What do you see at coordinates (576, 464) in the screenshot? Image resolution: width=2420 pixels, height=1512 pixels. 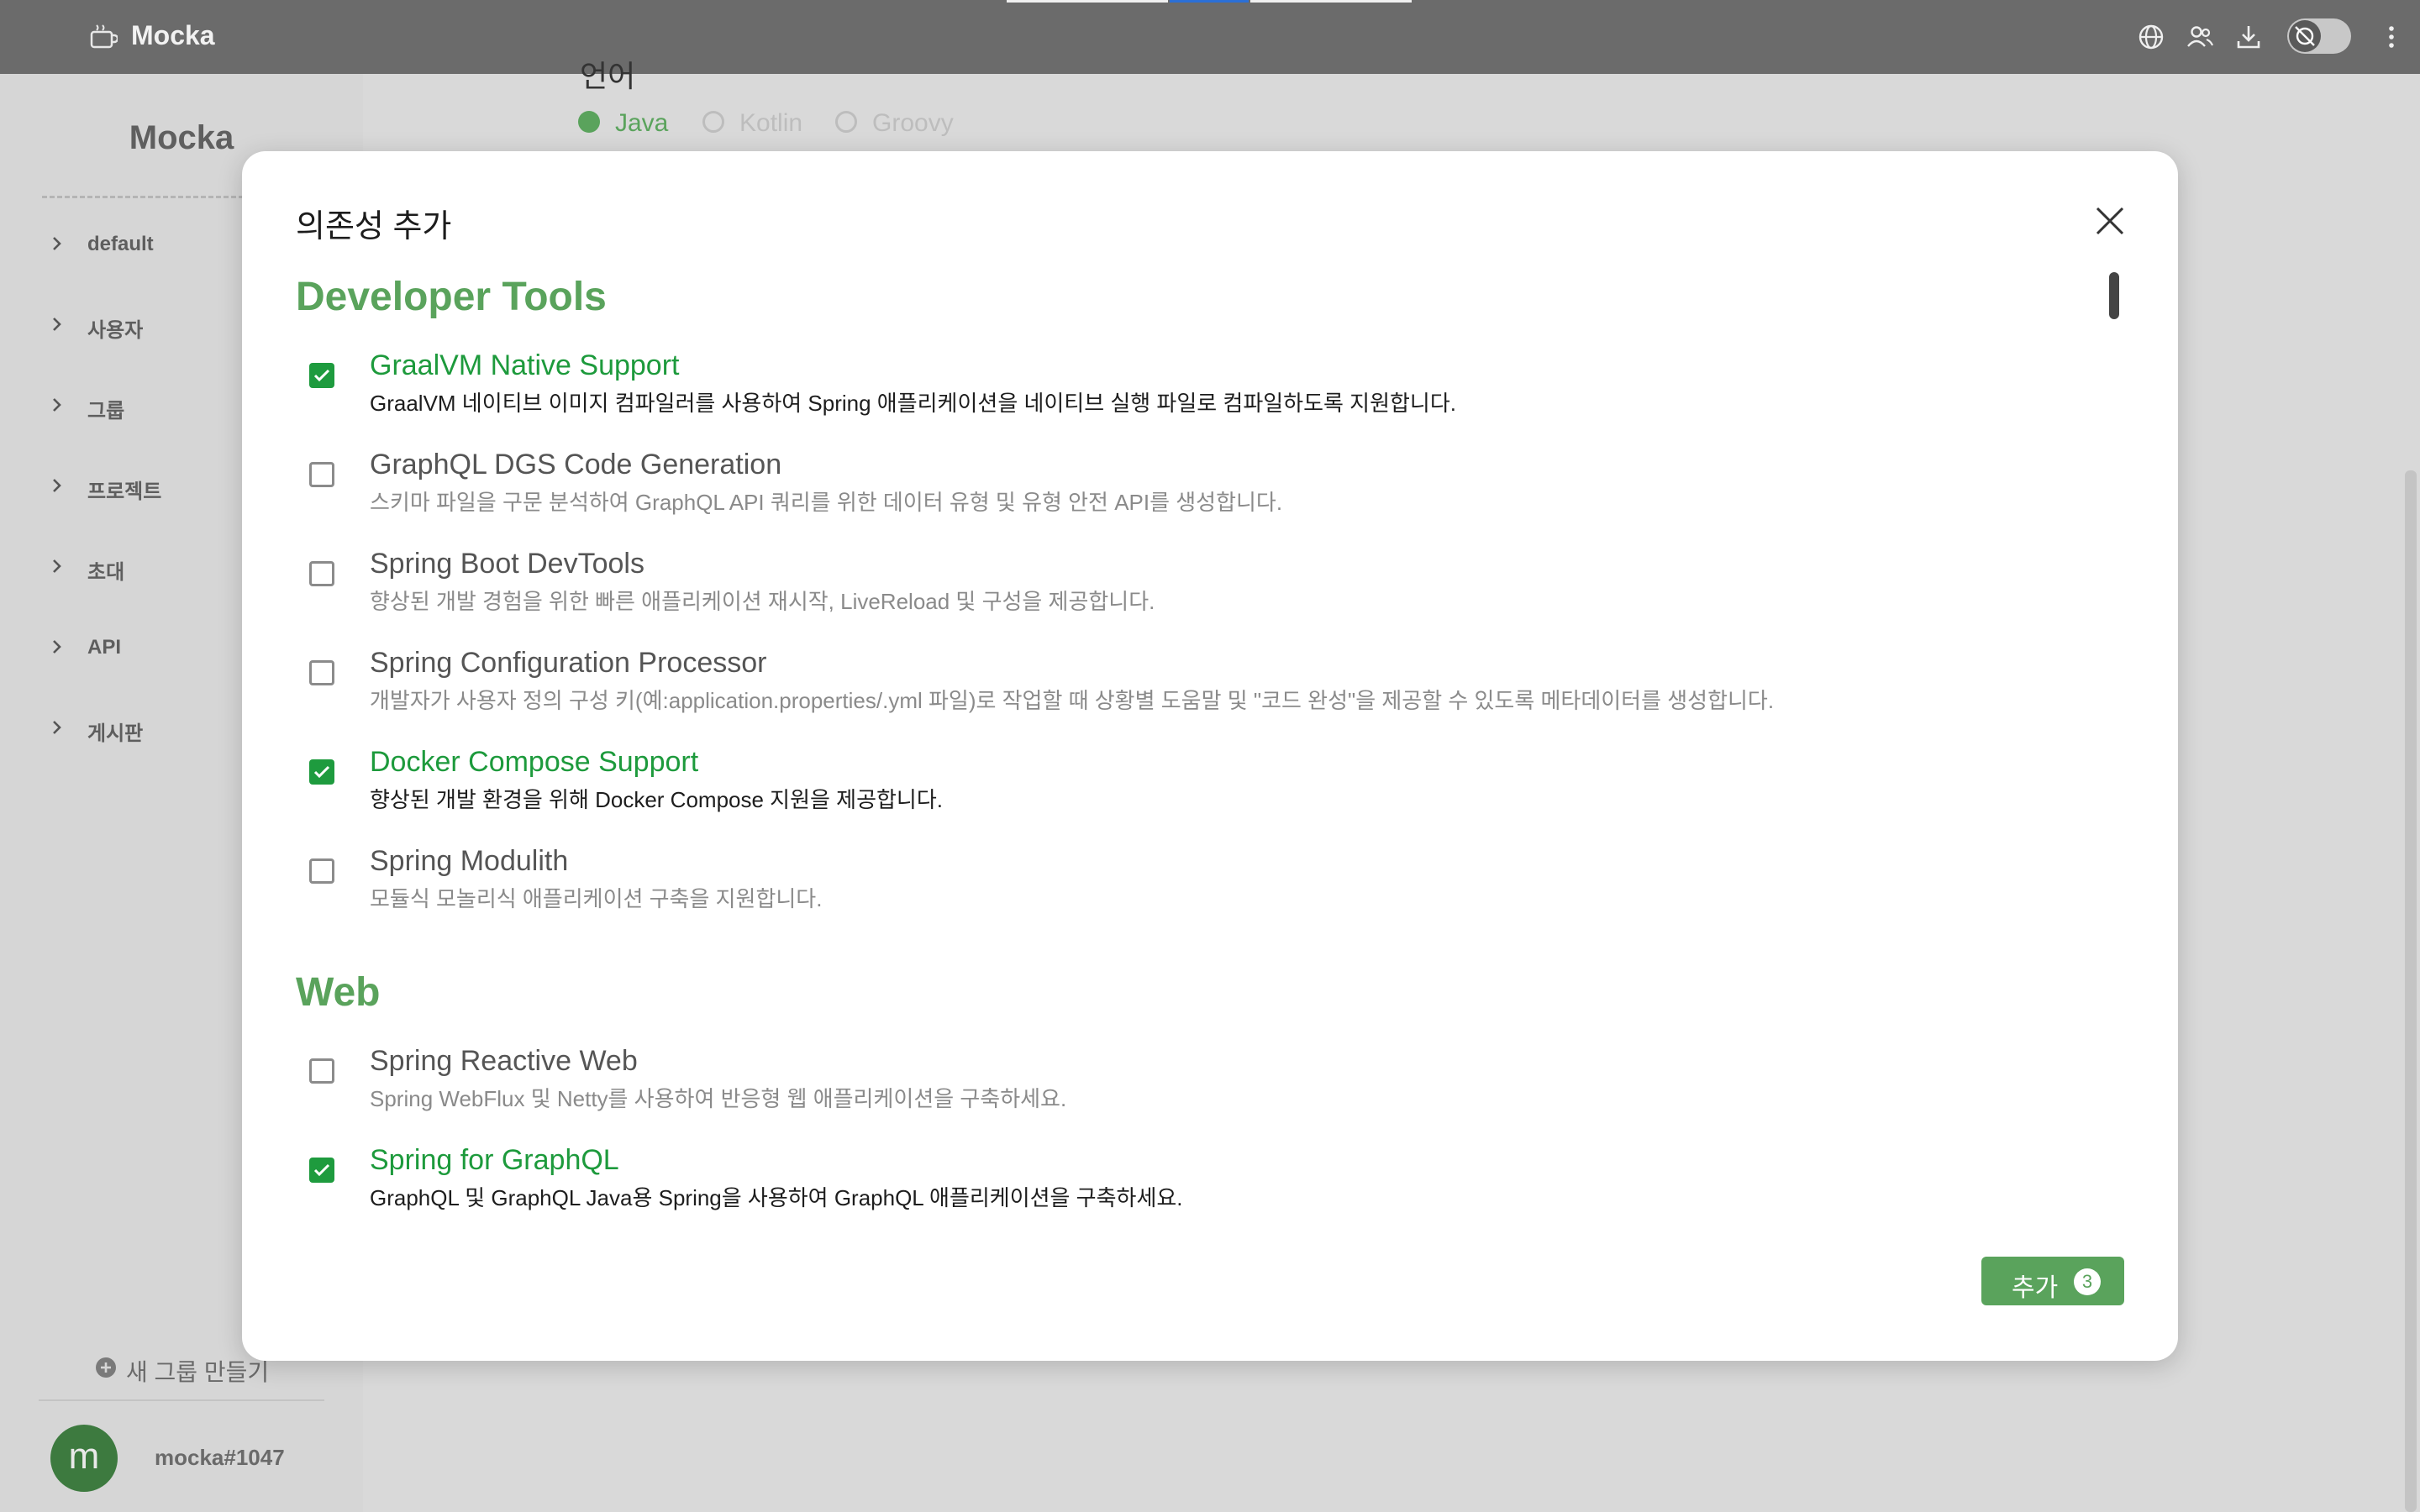 I see `dependency-name: GraphQL DGS Code Generation` at bounding box center [576, 464].